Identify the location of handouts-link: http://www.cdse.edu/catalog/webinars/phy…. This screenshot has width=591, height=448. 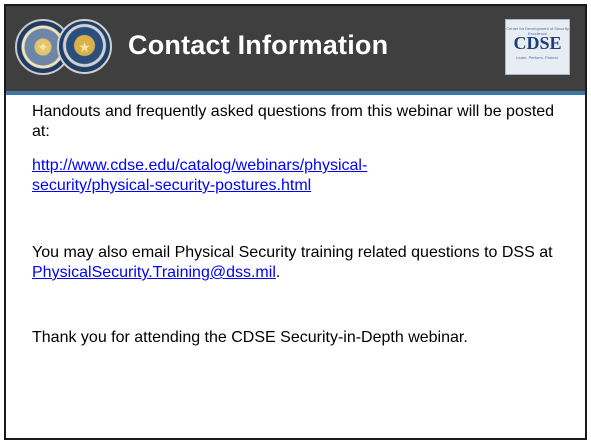
(199, 175).